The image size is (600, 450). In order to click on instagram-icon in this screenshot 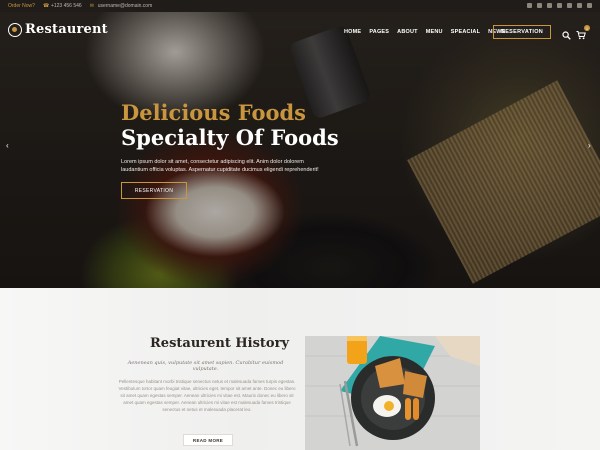, I will do `click(569, 5)`.